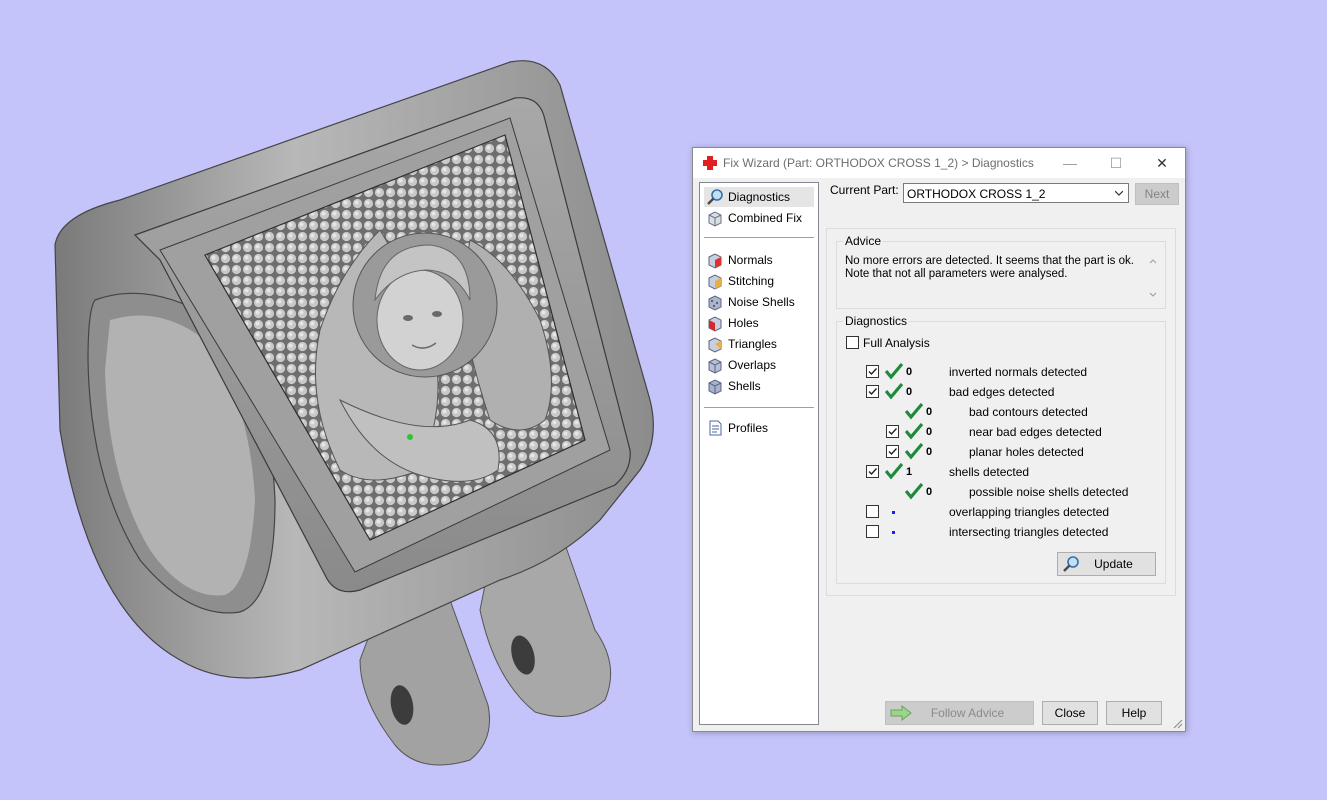  What do you see at coordinates (1162, 163) in the screenshot?
I see `close-window-button: ✕` at bounding box center [1162, 163].